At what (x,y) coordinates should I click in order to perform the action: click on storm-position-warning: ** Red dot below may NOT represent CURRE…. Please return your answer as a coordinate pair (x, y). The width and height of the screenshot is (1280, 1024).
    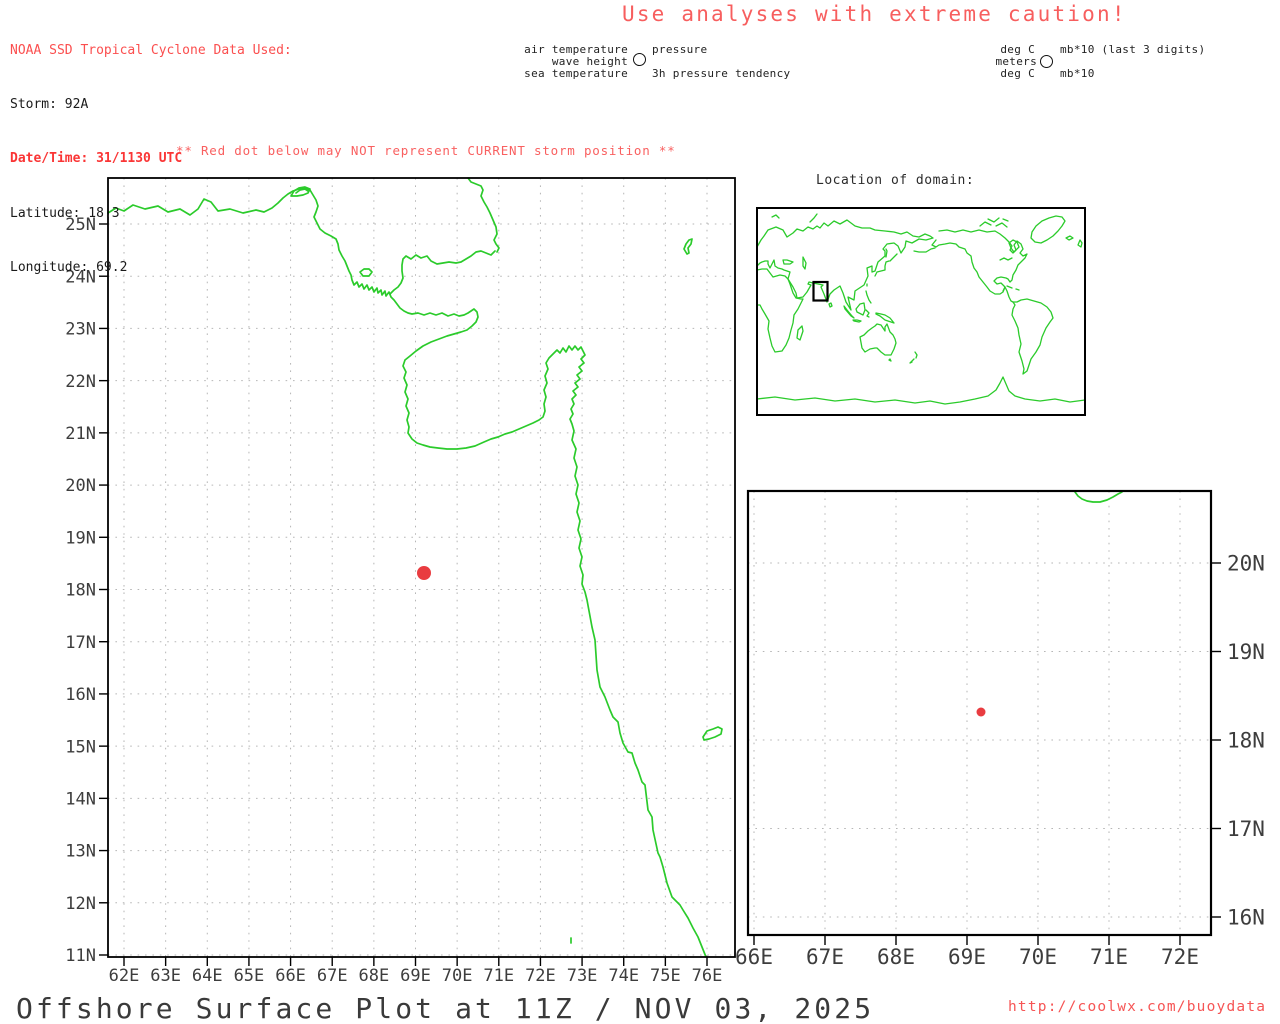
    Looking at the image, I should click on (426, 150).